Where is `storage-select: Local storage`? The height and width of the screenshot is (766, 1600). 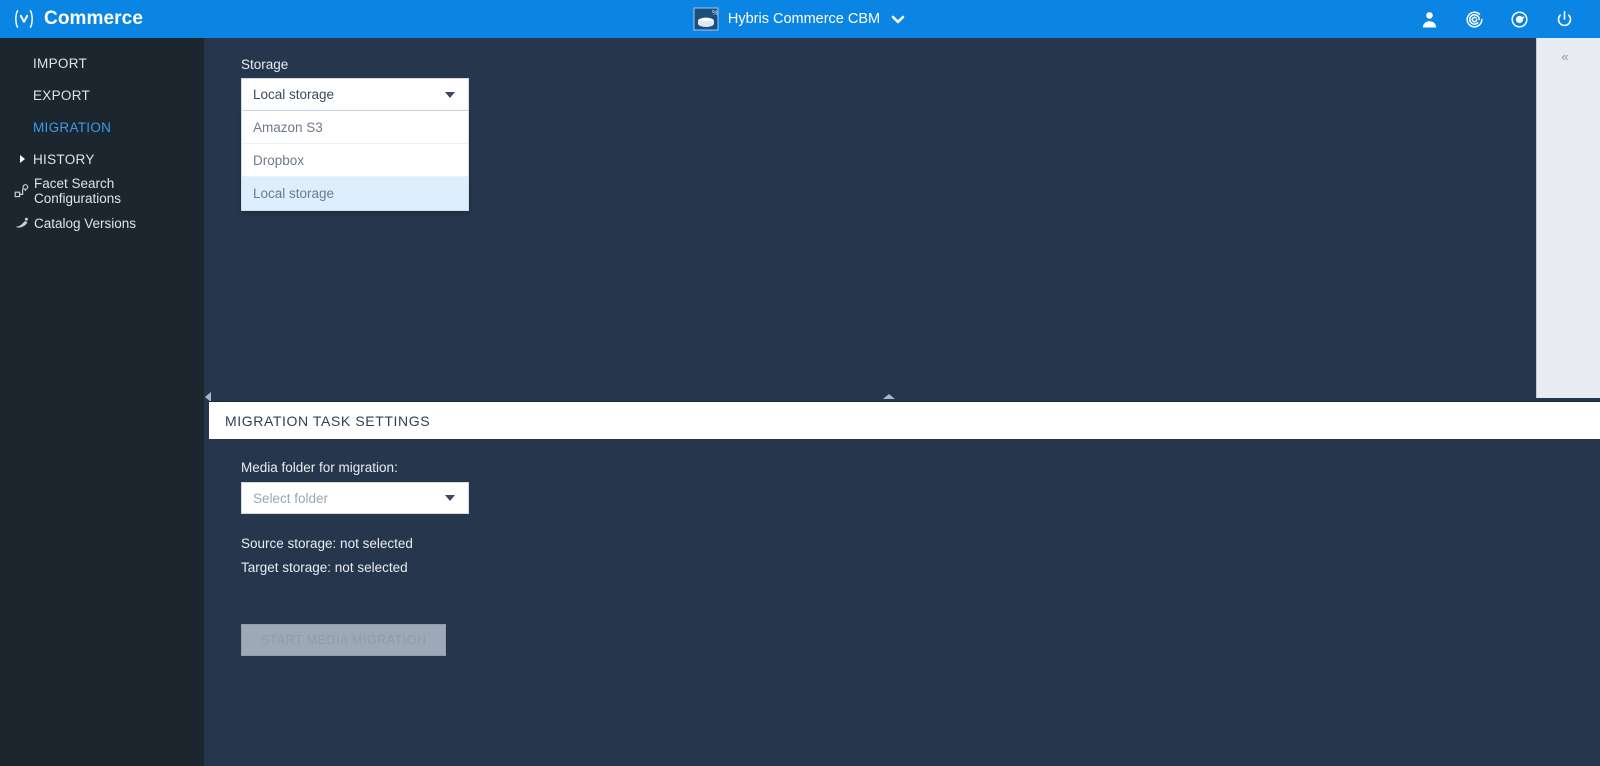 storage-select: Local storage is located at coordinates (355, 94).